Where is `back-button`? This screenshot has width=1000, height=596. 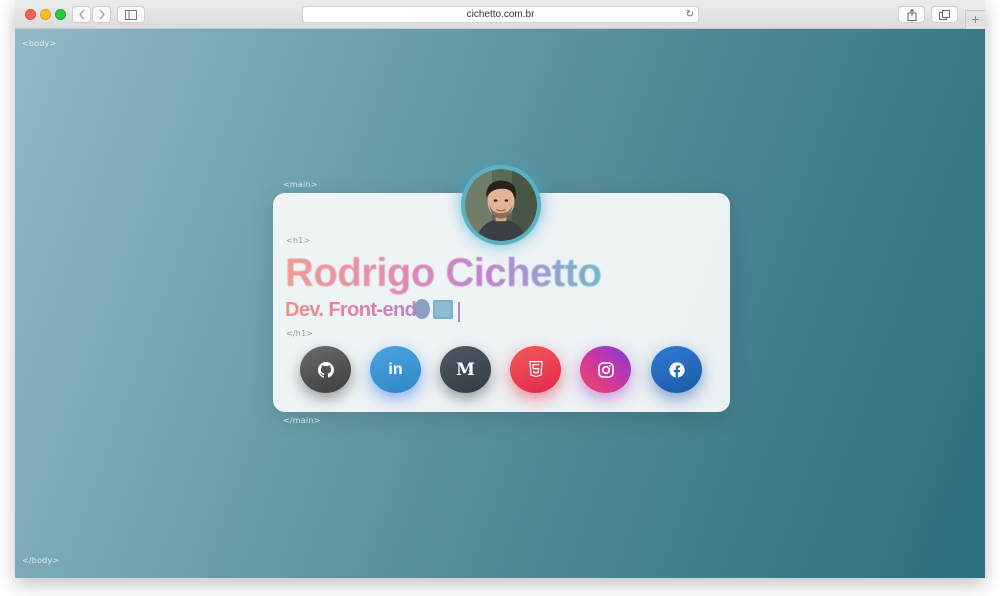 back-button is located at coordinates (81, 14).